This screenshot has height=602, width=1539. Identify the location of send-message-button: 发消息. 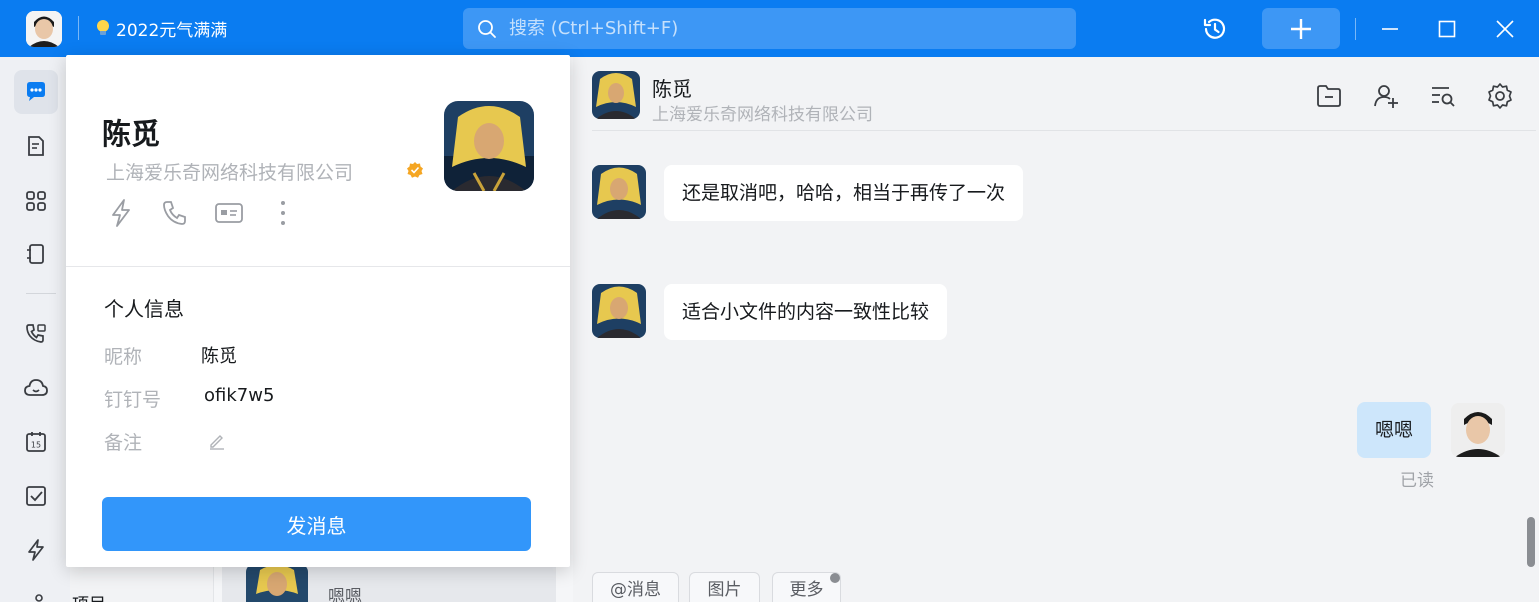
(316, 524).